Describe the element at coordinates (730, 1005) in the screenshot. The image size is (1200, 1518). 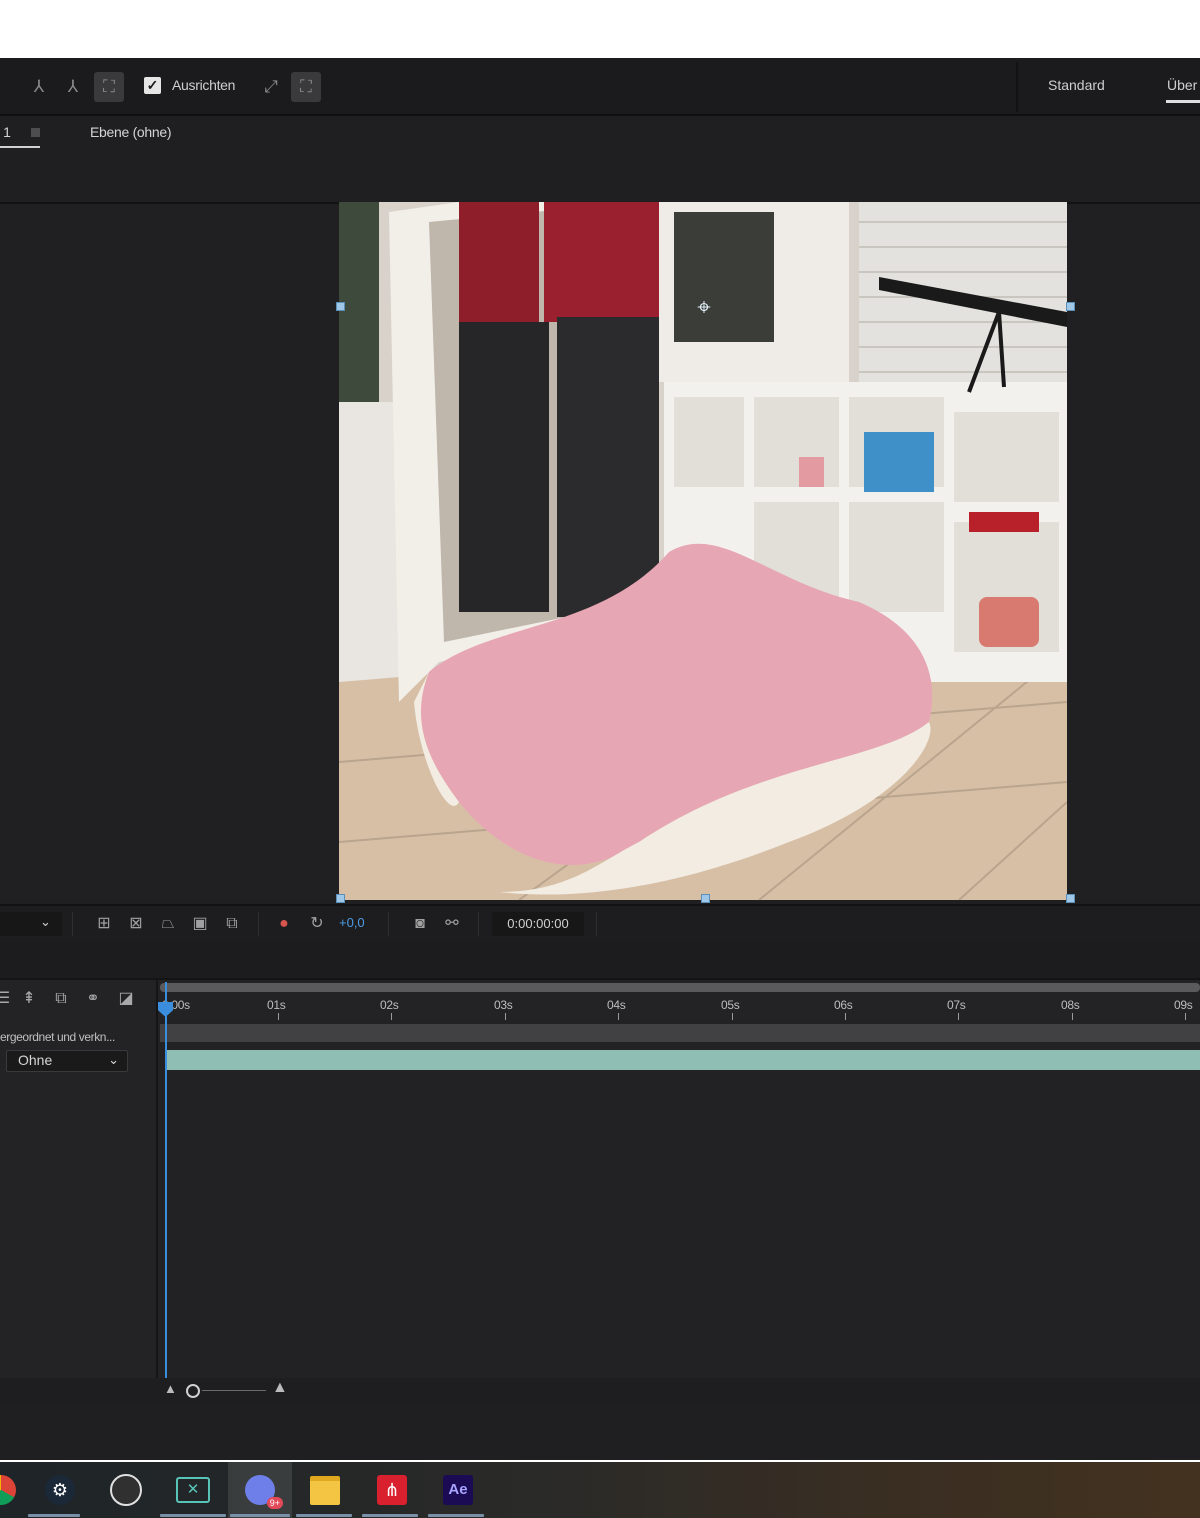
I see `tick-label: 05s` at that location.